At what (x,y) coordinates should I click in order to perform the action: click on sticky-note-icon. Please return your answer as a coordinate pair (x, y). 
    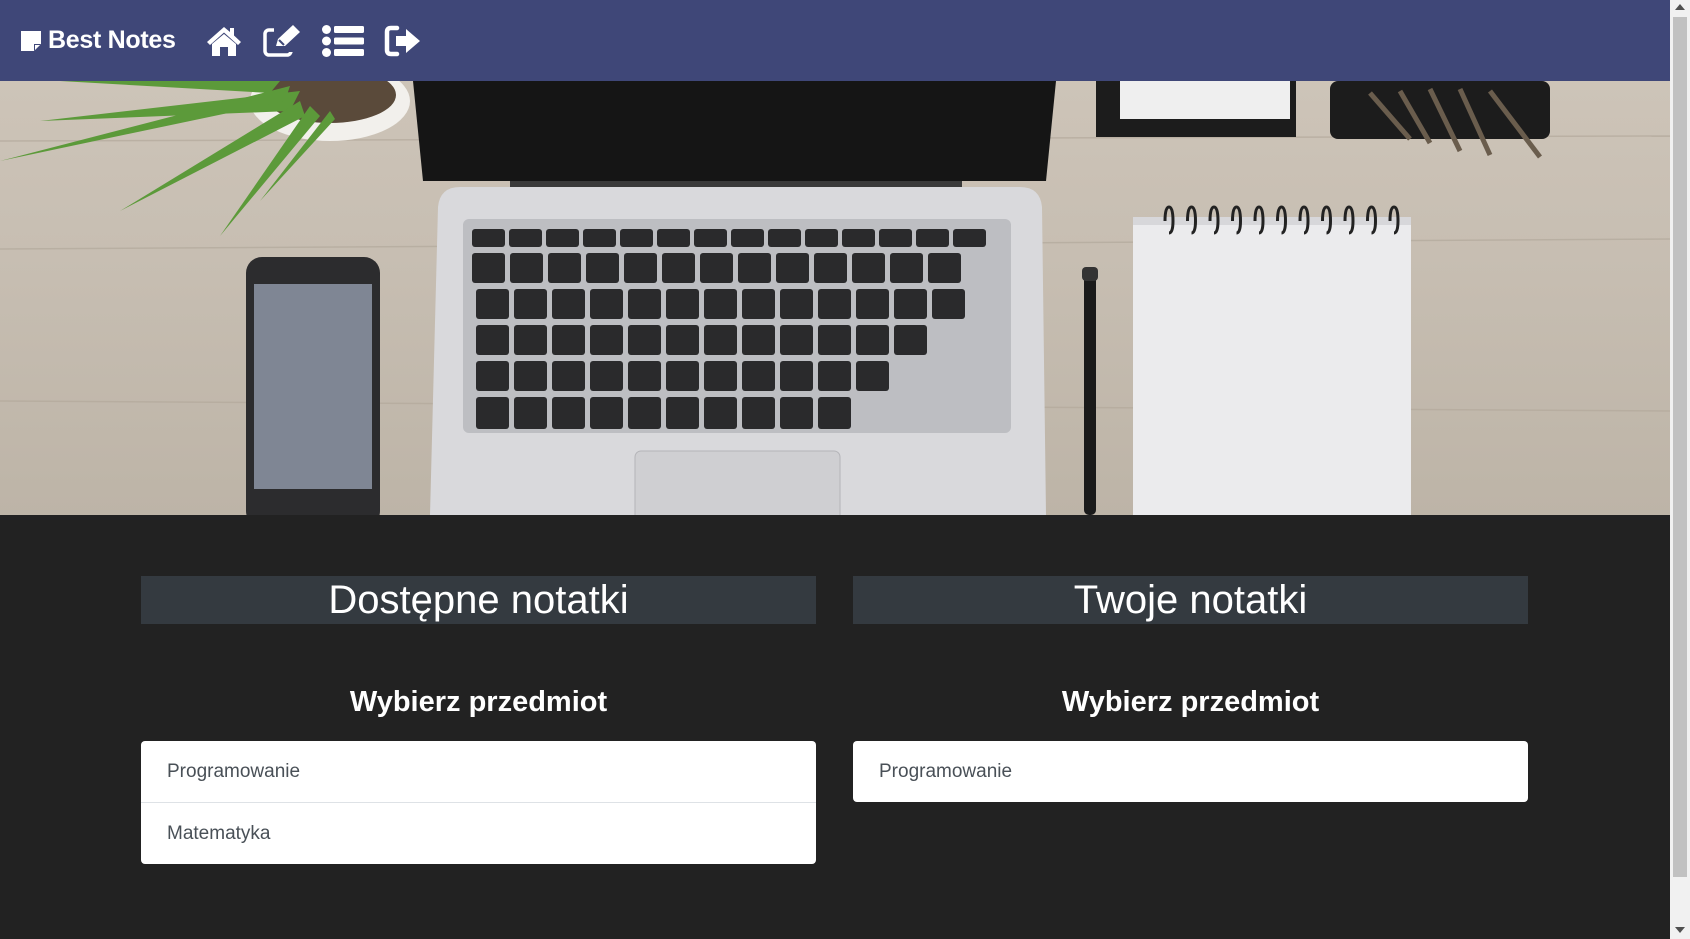
    Looking at the image, I should click on (31, 41).